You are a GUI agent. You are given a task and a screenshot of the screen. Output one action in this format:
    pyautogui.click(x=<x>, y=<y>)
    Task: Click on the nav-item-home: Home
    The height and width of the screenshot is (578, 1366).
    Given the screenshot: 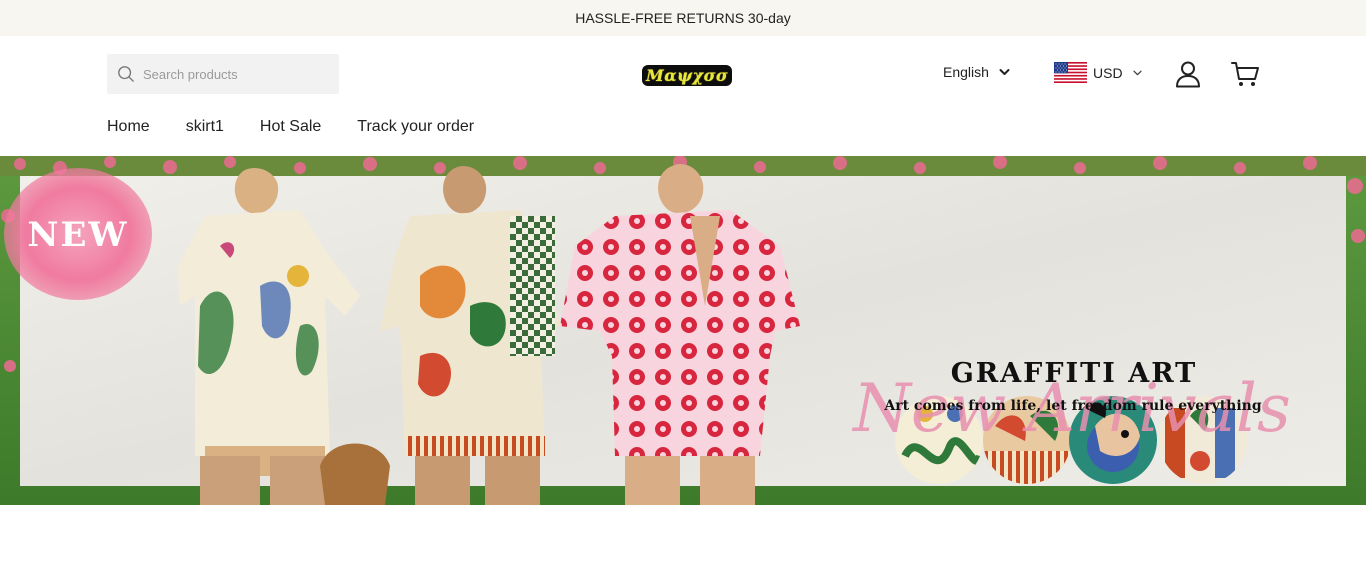 What is the action you would take?
    pyautogui.click(x=128, y=127)
    